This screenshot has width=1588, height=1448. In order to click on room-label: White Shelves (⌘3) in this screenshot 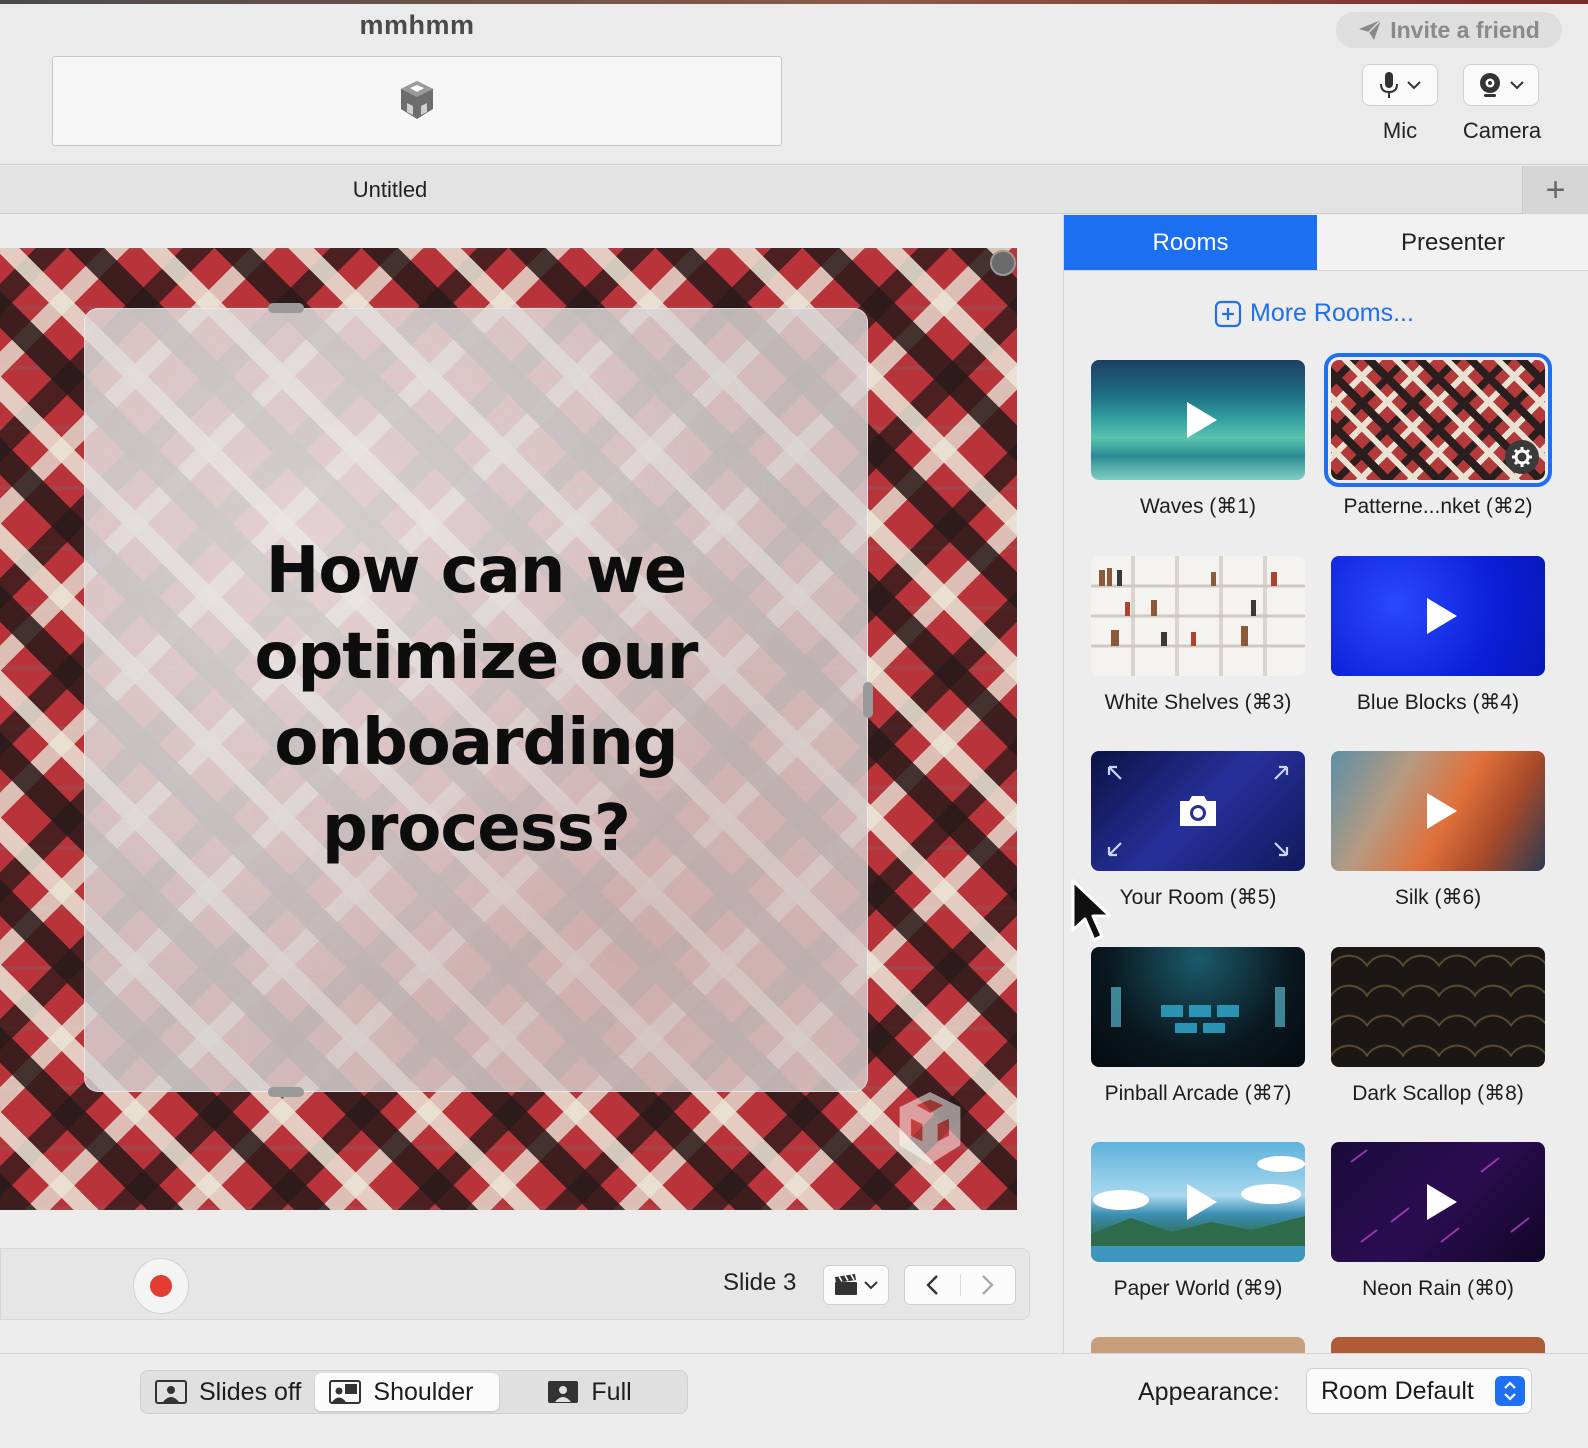, I will do `click(1198, 702)`.